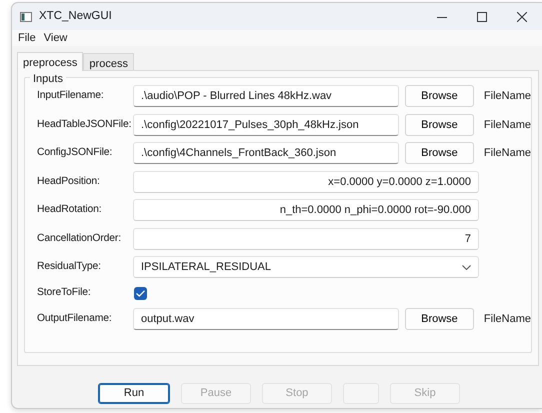 The image size is (542, 413). I want to click on field-label: InputFilename:, so click(71, 96).